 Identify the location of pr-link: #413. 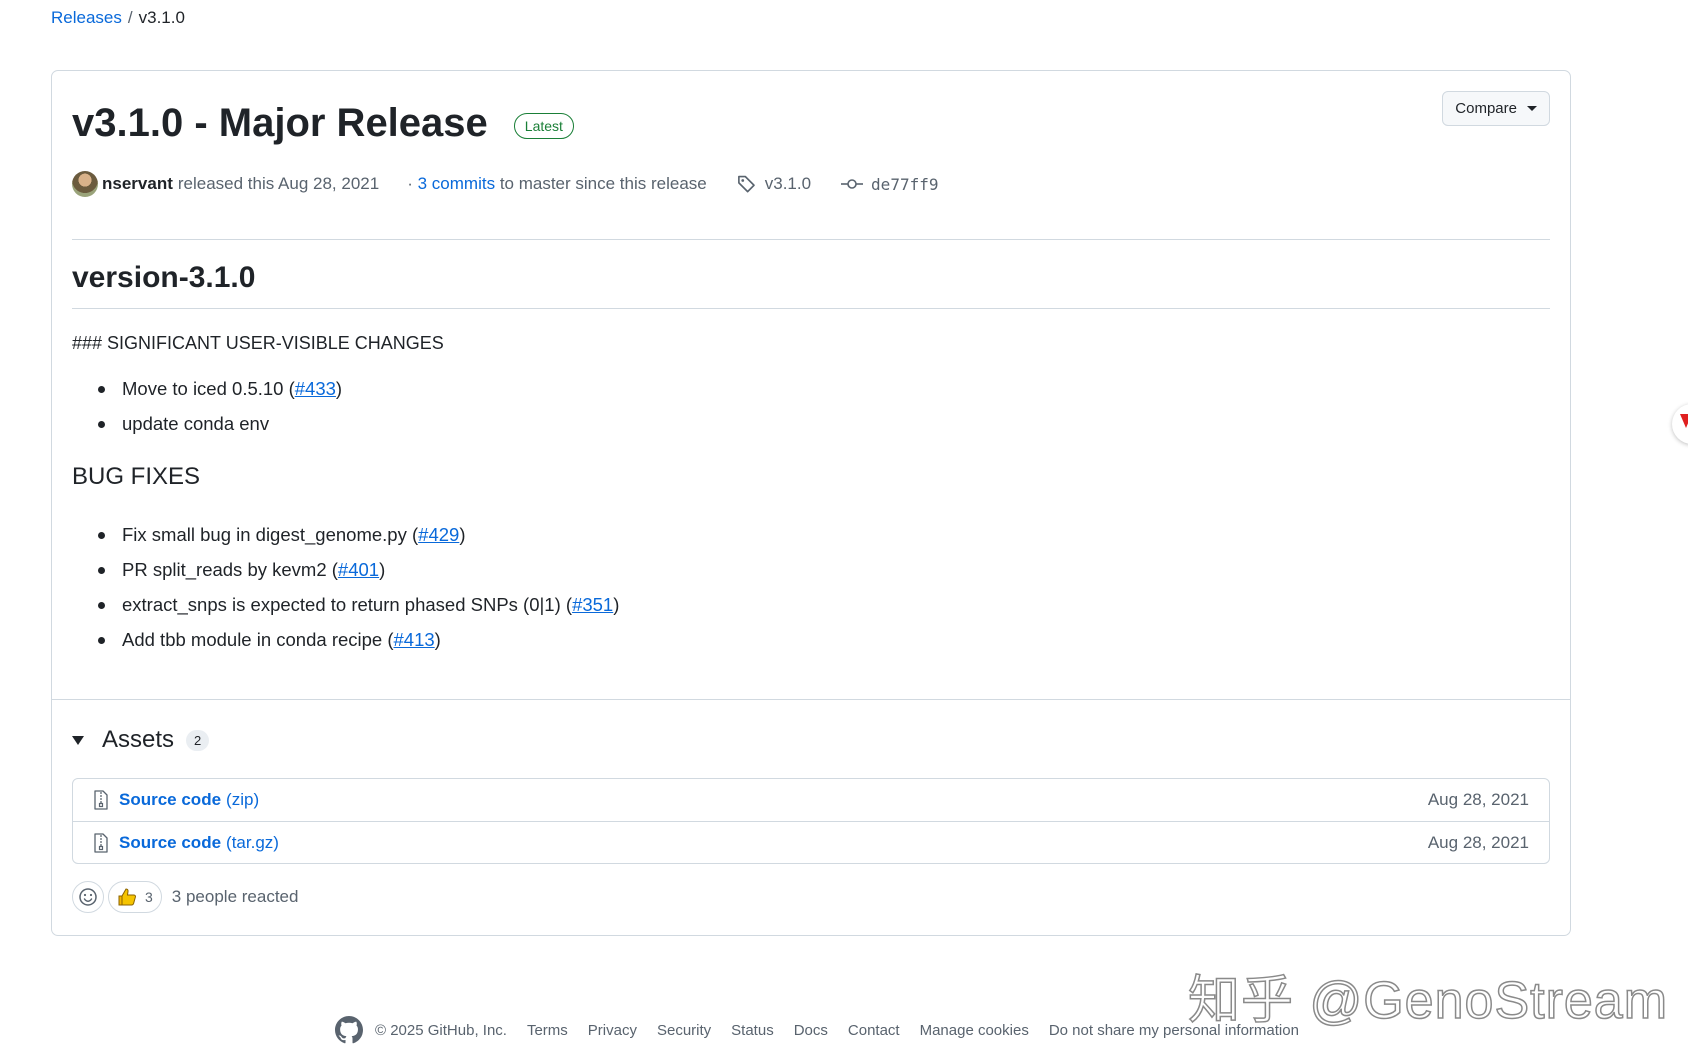
(414, 639).